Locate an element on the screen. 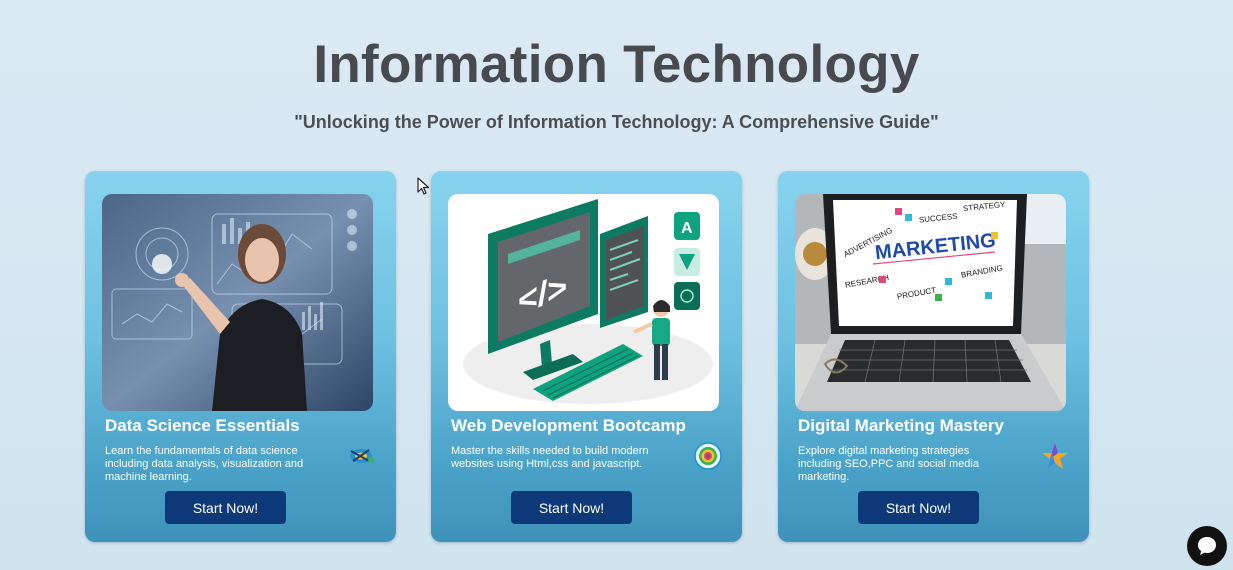 This screenshot has width=1233, height=570. mouse-pointer-icon is located at coordinates (424, 188).